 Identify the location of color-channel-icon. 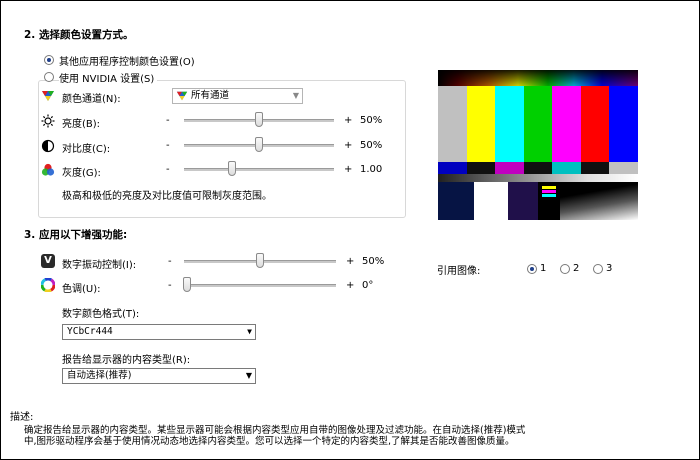
(48, 96).